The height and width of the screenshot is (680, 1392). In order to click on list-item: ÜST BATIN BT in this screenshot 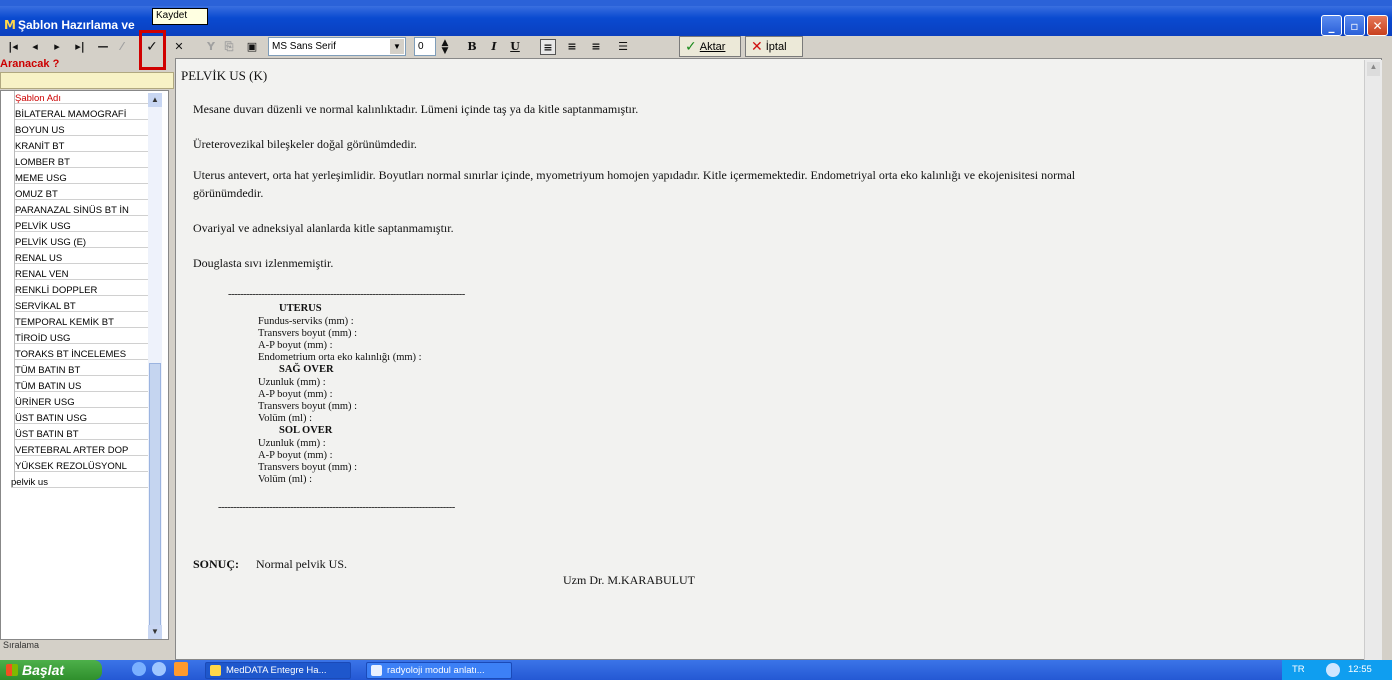, I will do `click(82, 434)`.